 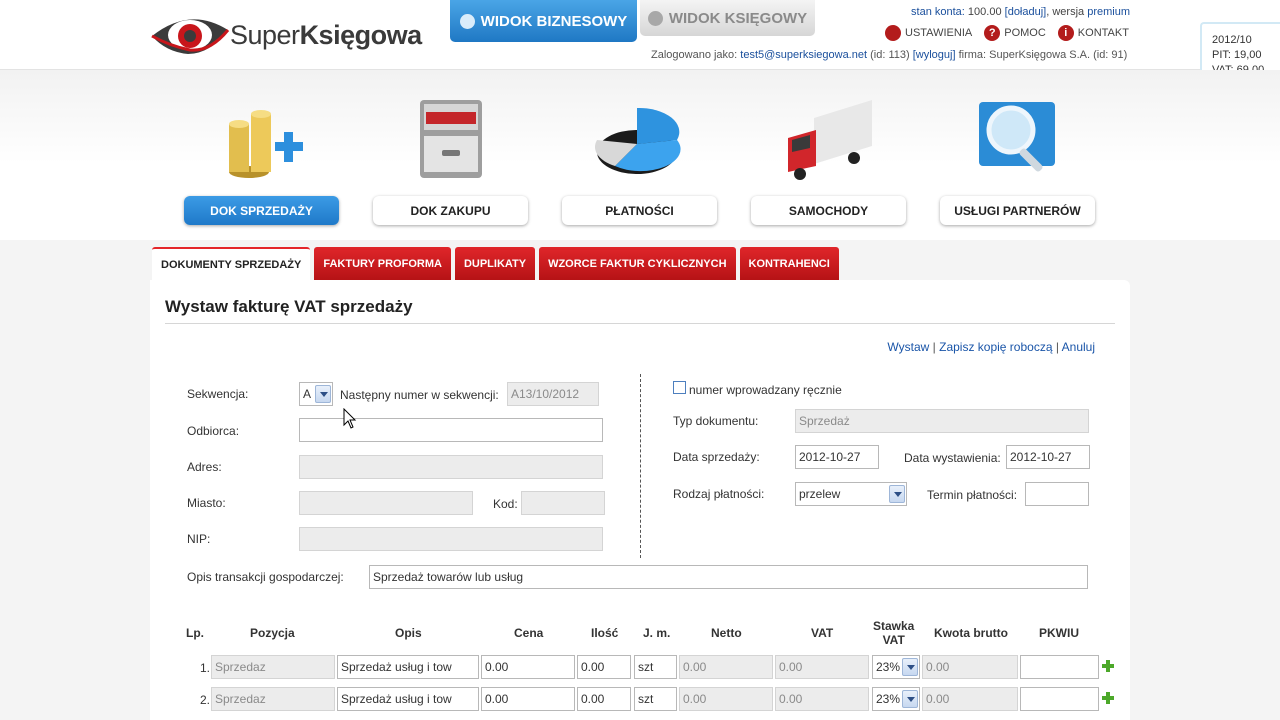 I want to click on period-label: 2012/10, so click(x=1232, y=40).